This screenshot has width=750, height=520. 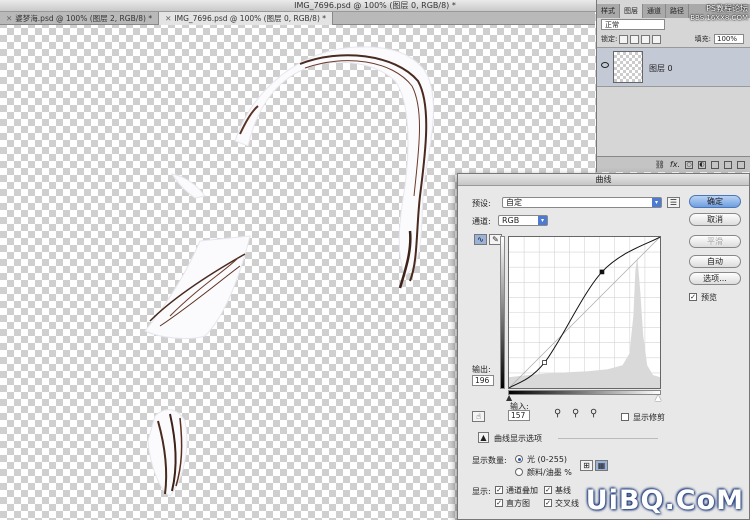 What do you see at coordinates (557, 413) in the screenshot?
I see `black-eyedropper-icon: ⚲` at bounding box center [557, 413].